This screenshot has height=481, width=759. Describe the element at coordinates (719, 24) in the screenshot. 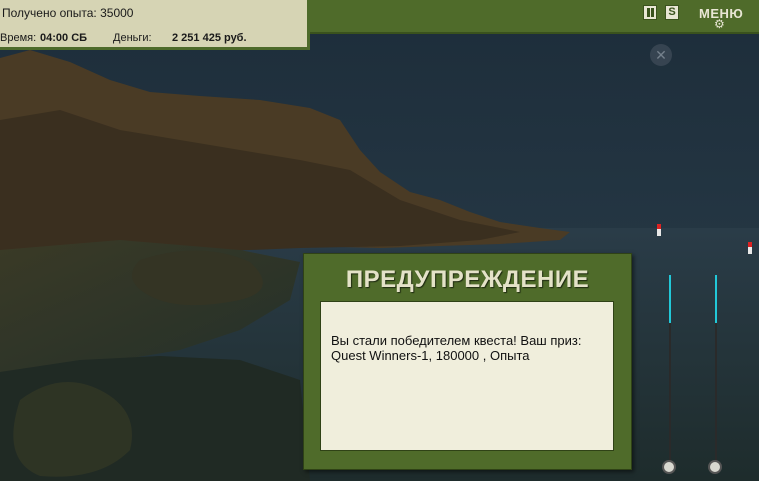

I see `gear-icon: ⚙` at that location.